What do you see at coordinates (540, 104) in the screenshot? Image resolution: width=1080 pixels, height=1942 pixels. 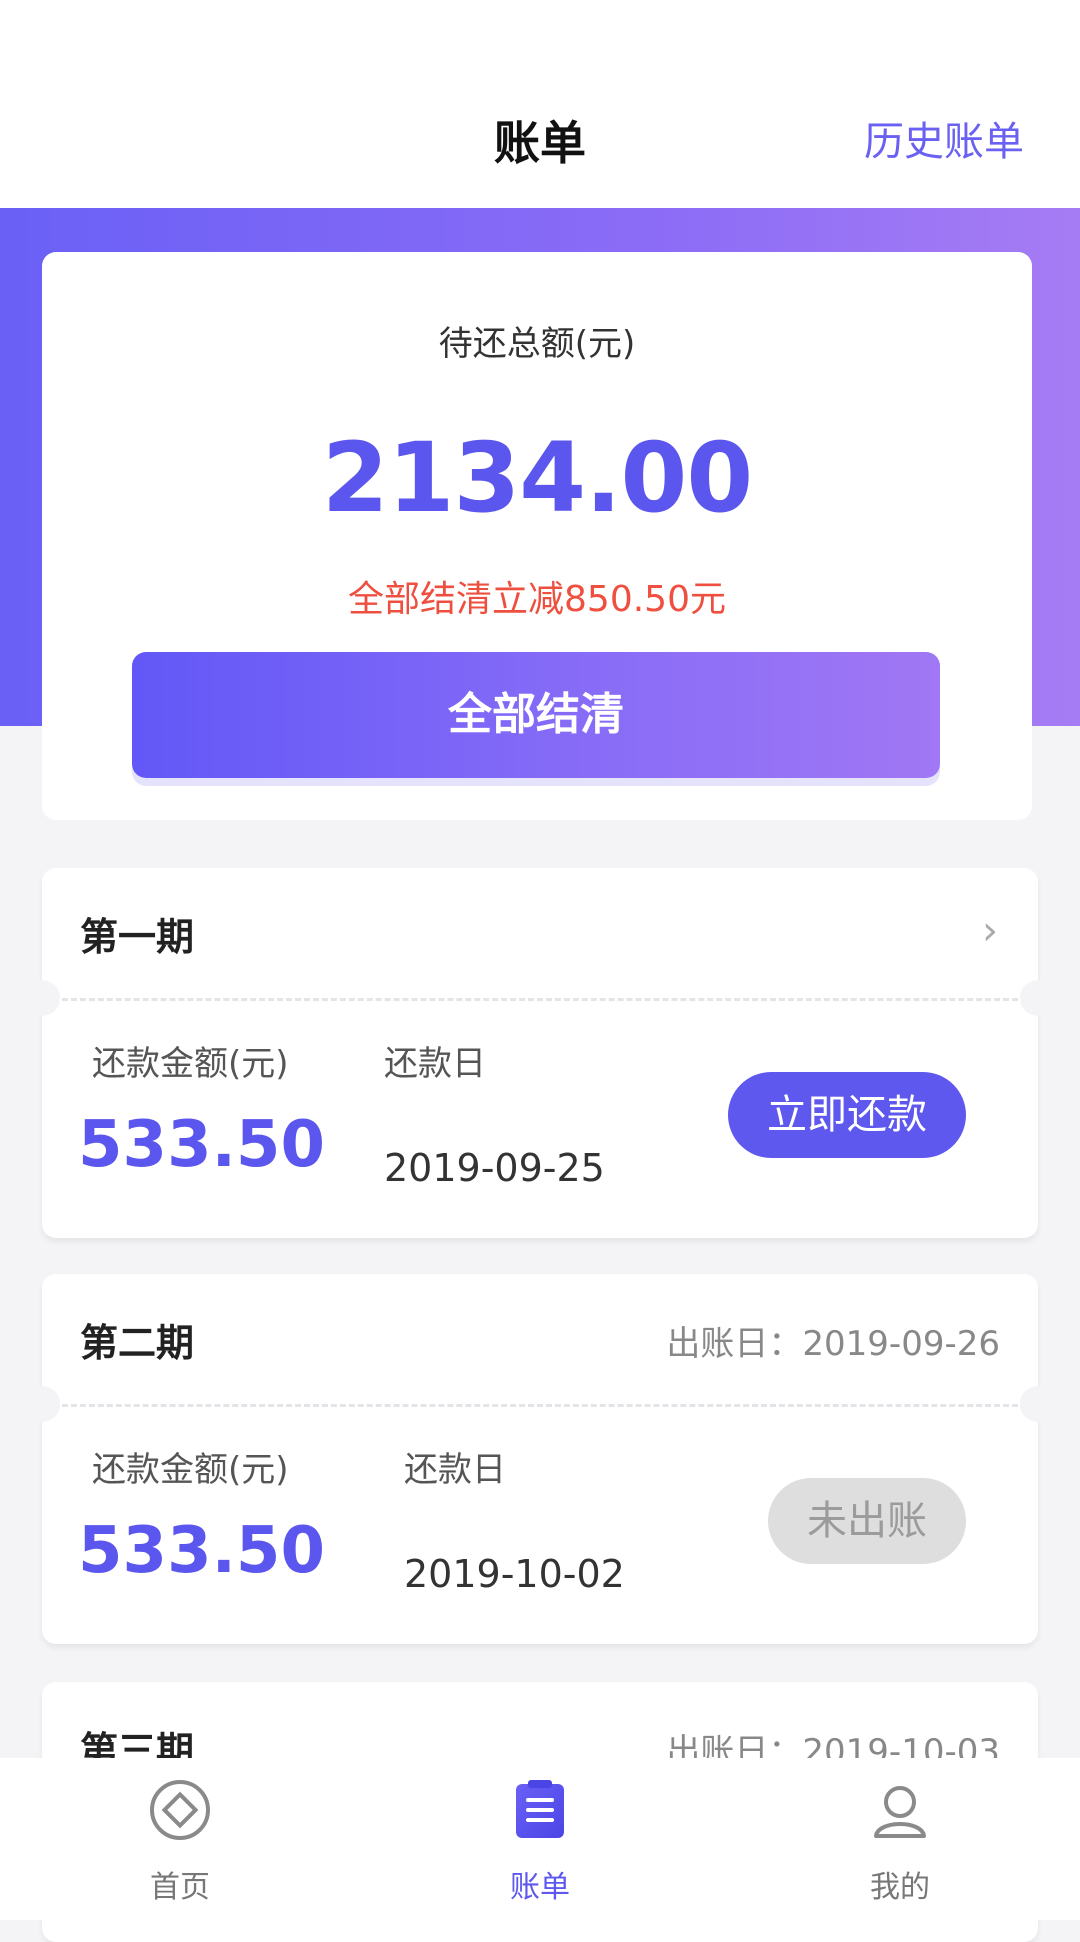 I see `top-bar: 账单 历史账单` at bounding box center [540, 104].